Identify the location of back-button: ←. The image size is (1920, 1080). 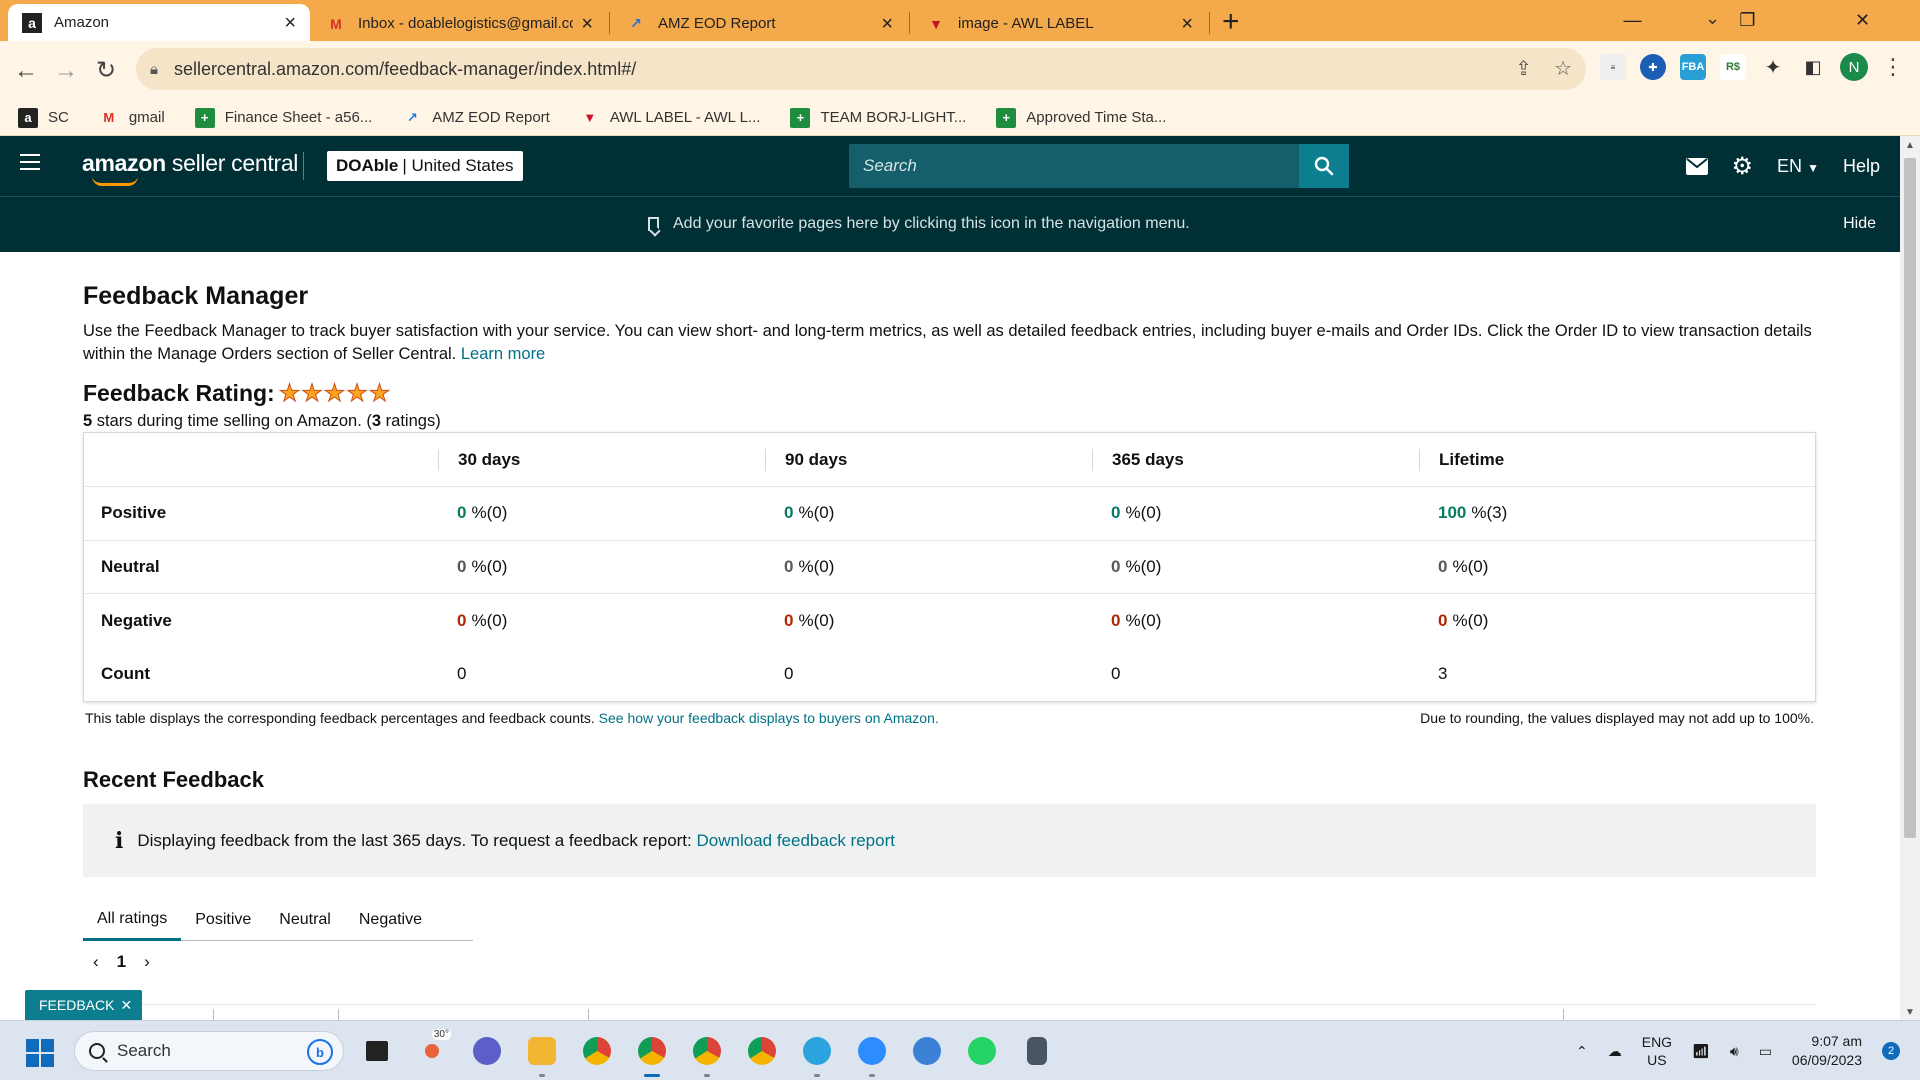
(26, 71).